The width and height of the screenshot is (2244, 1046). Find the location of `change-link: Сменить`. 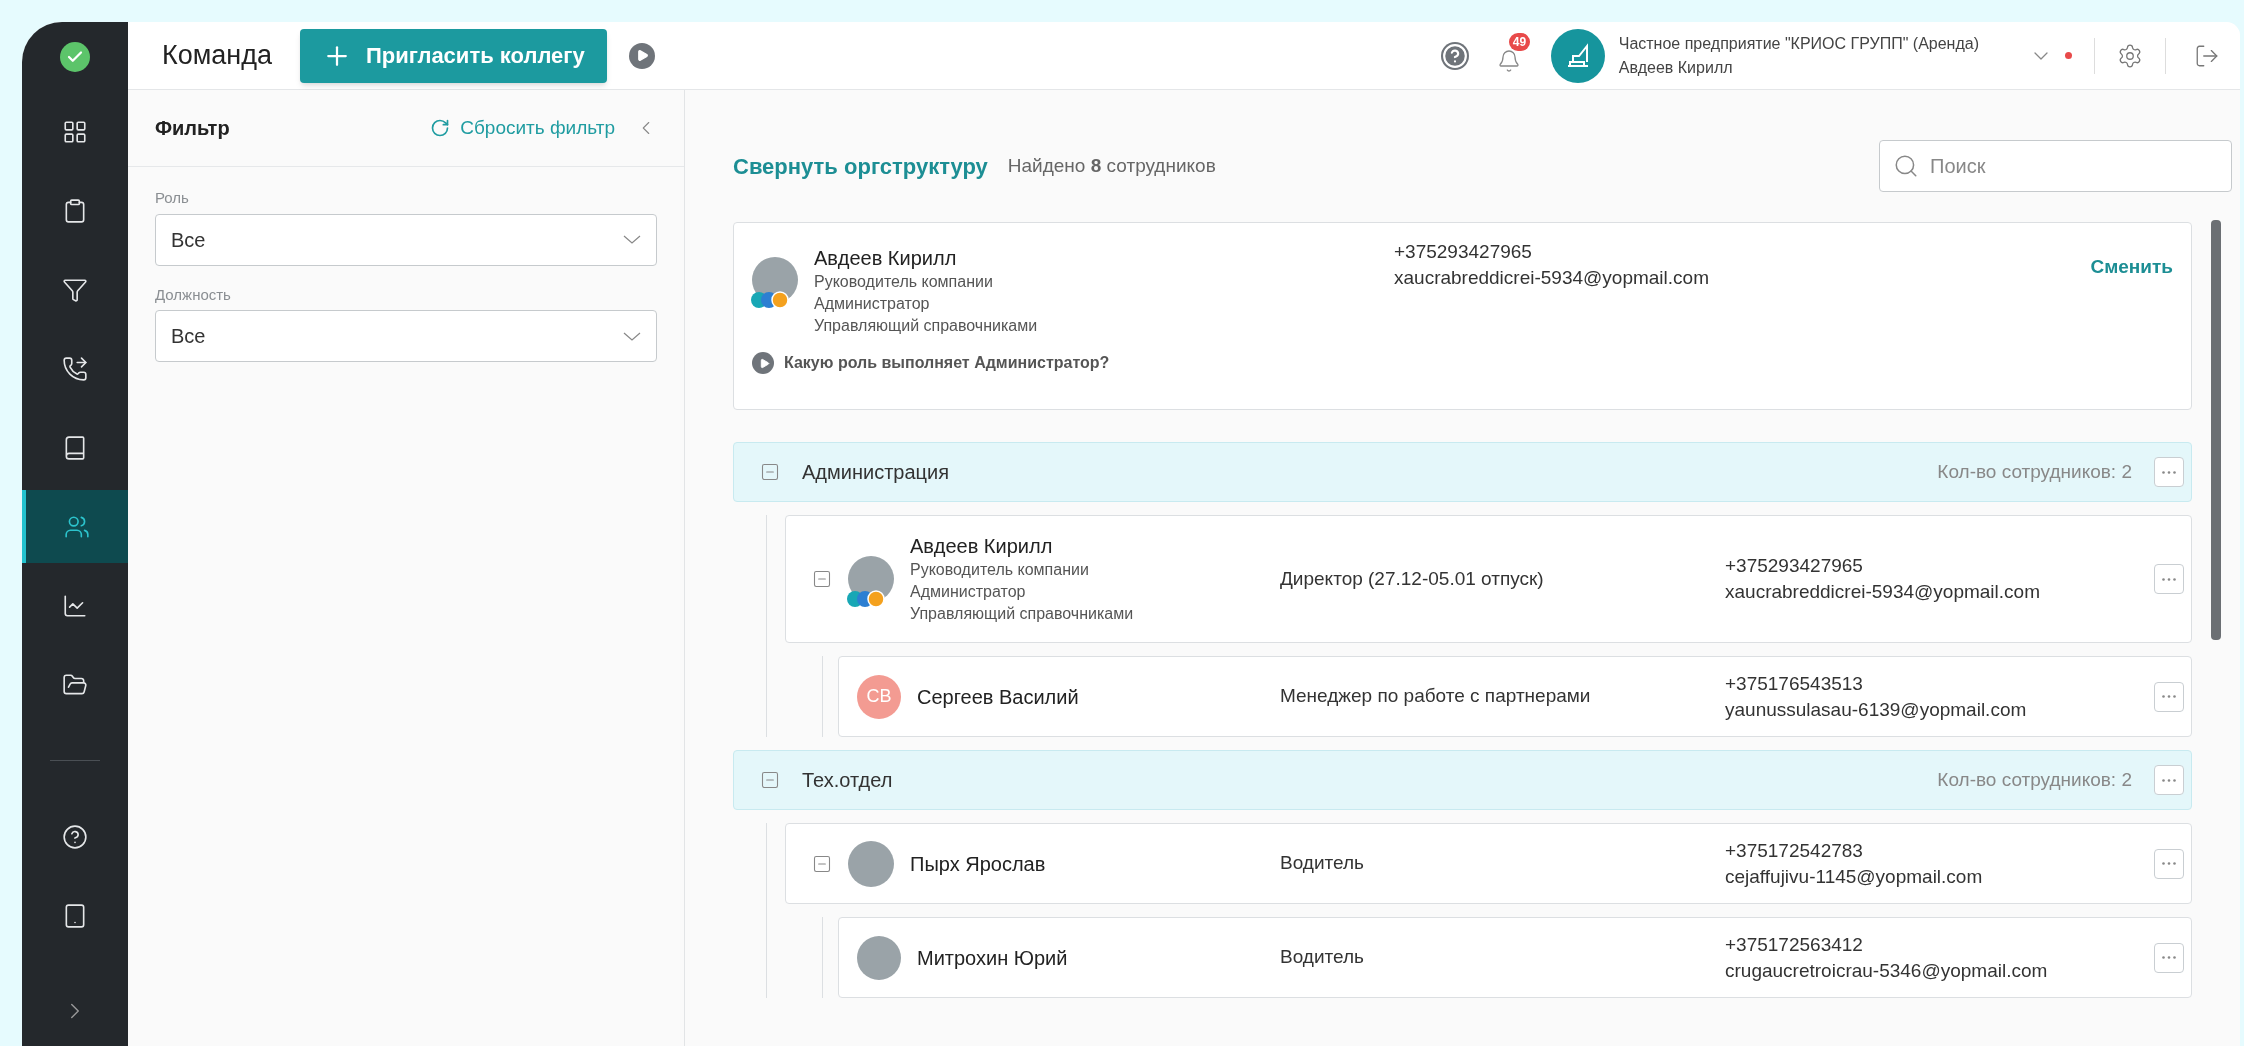

change-link: Сменить is located at coordinates (2131, 267).